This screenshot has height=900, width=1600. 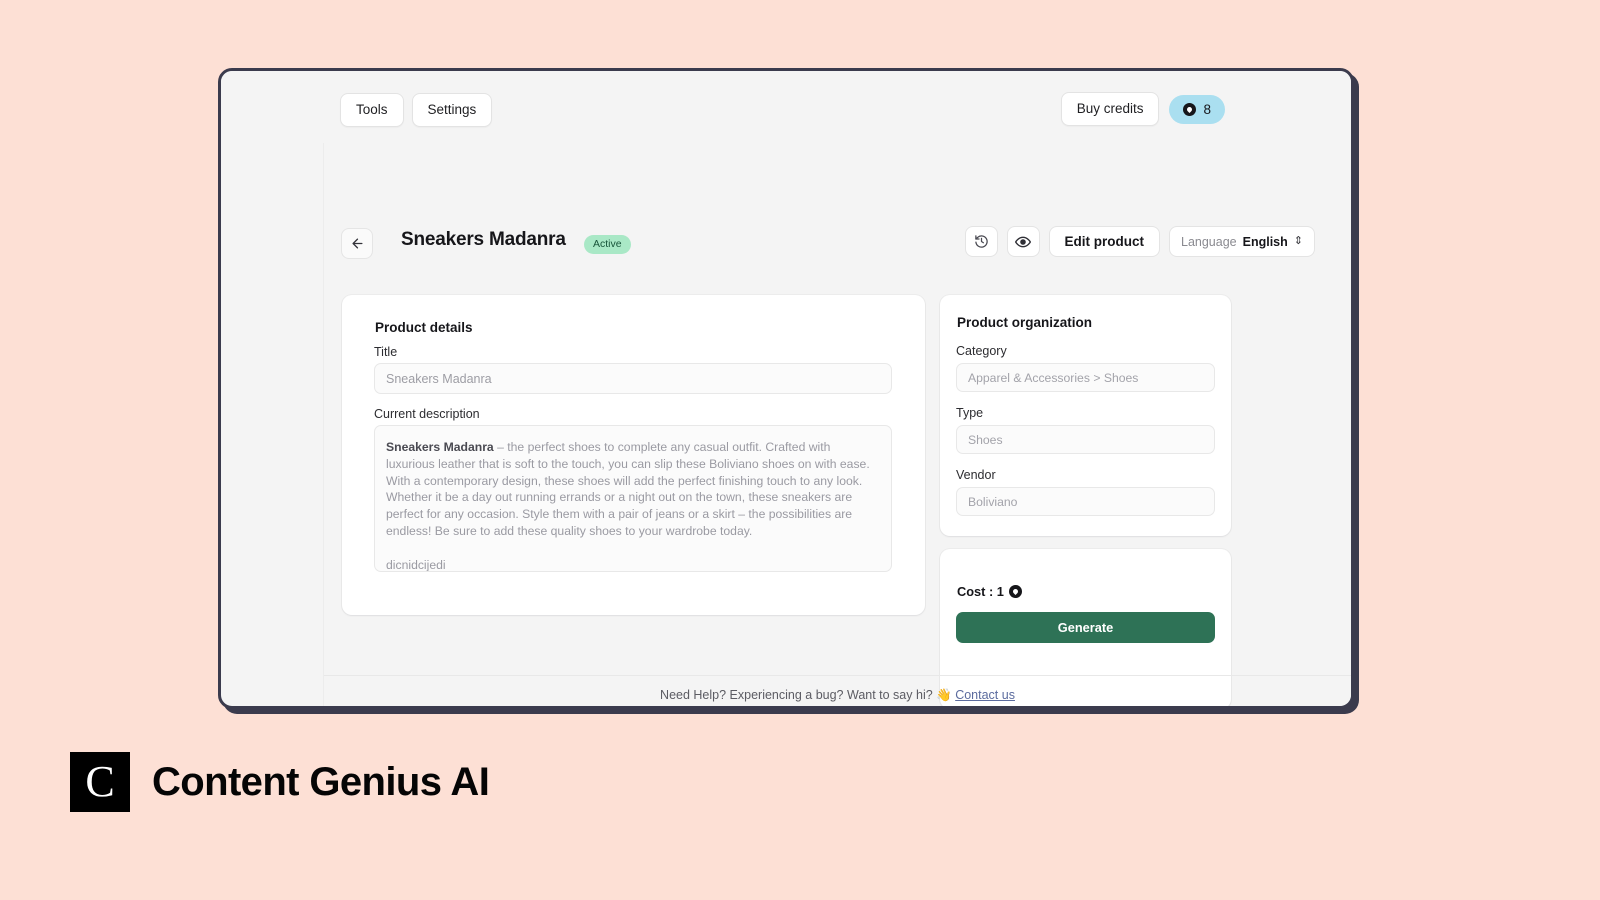 I want to click on category-input, so click(x=1085, y=377).